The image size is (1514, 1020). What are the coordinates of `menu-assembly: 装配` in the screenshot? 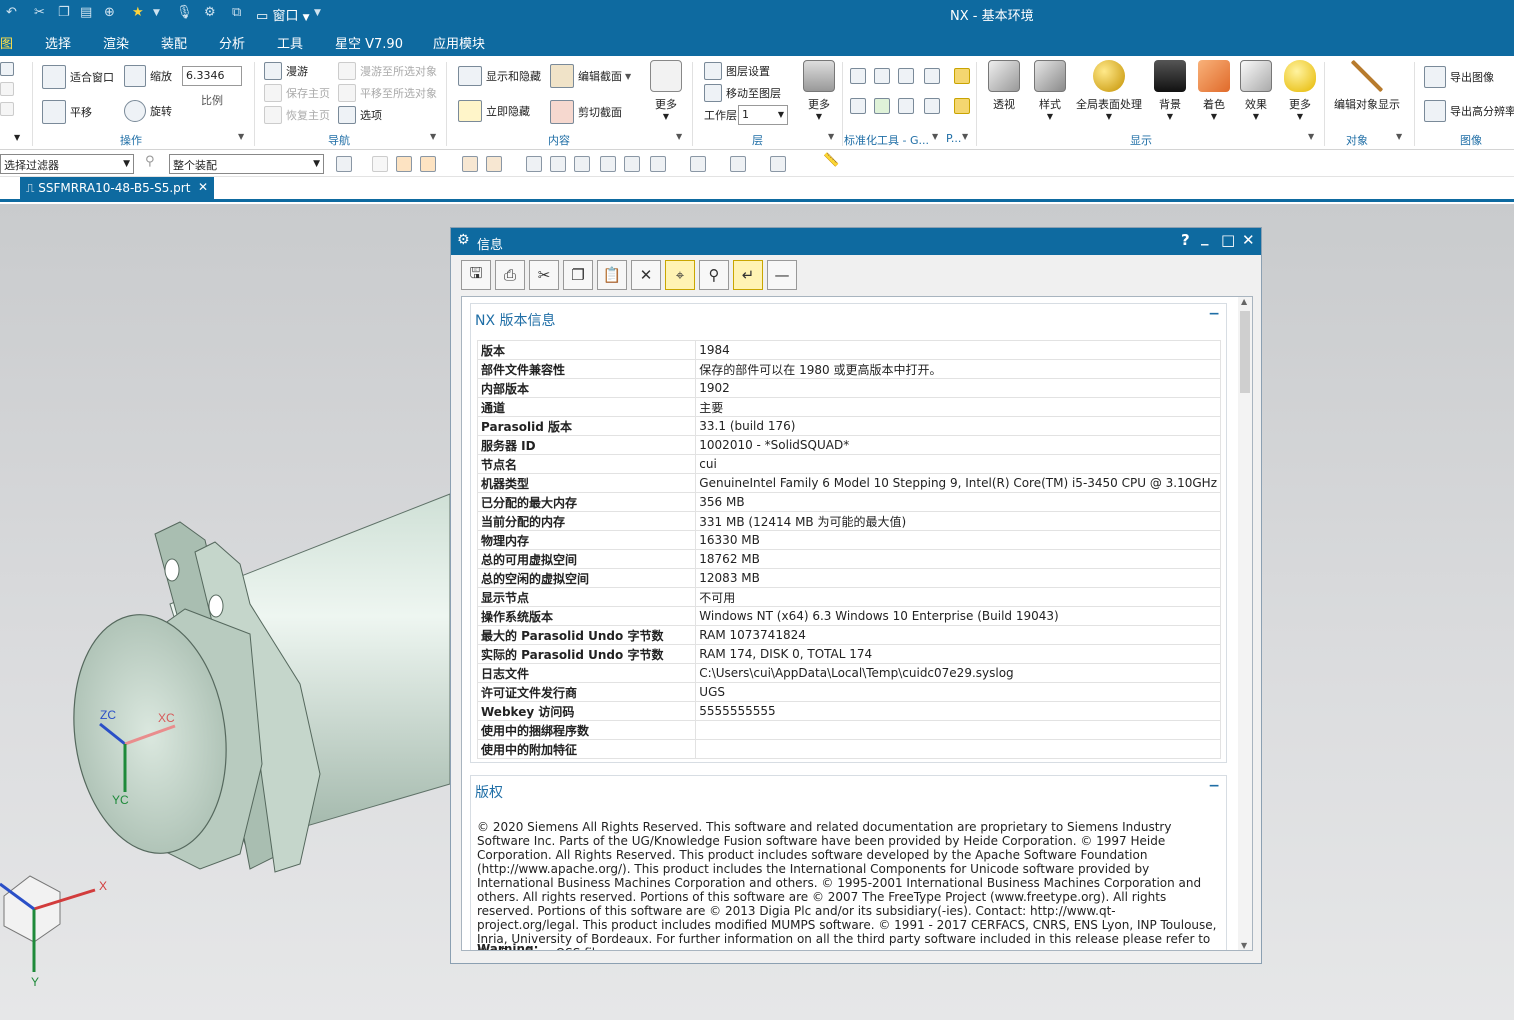 It's located at (174, 42).